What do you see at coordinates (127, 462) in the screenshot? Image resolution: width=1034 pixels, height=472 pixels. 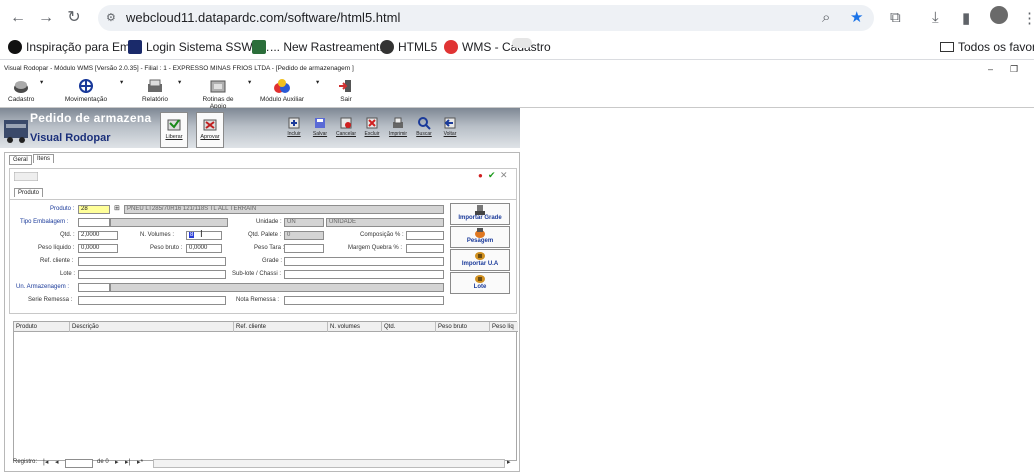 I see `last-record-icon: ▸|` at bounding box center [127, 462].